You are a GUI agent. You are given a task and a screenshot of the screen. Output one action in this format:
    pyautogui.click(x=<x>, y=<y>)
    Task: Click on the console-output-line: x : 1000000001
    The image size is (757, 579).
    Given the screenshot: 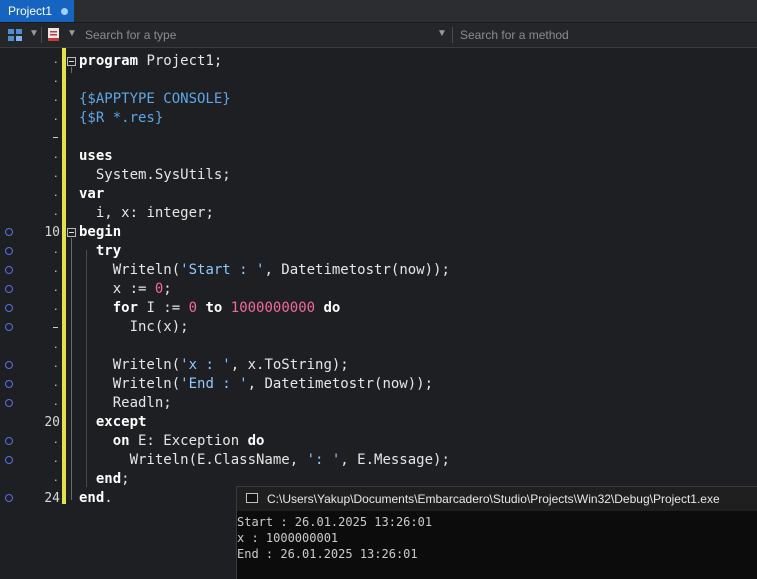 What is the action you would take?
    pyautogui.click(x=288, y=538)
    